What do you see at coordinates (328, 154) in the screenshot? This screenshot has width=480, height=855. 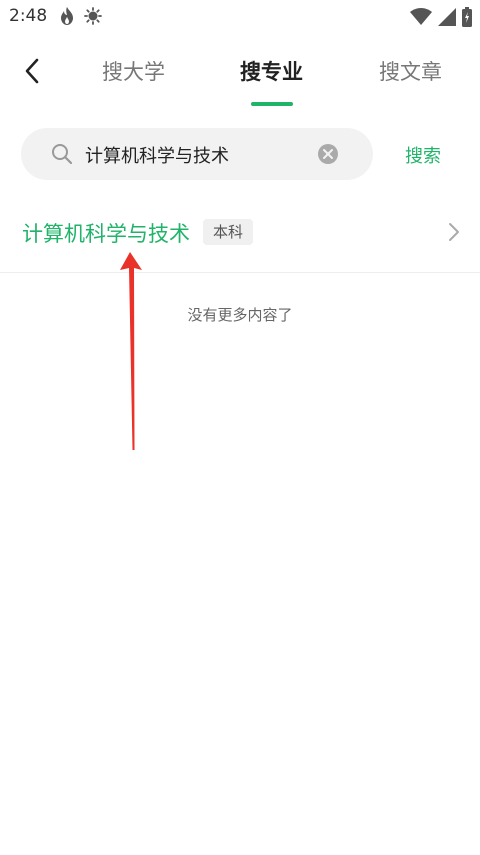 I see `clear-icon` at bounding box center [328, 154].